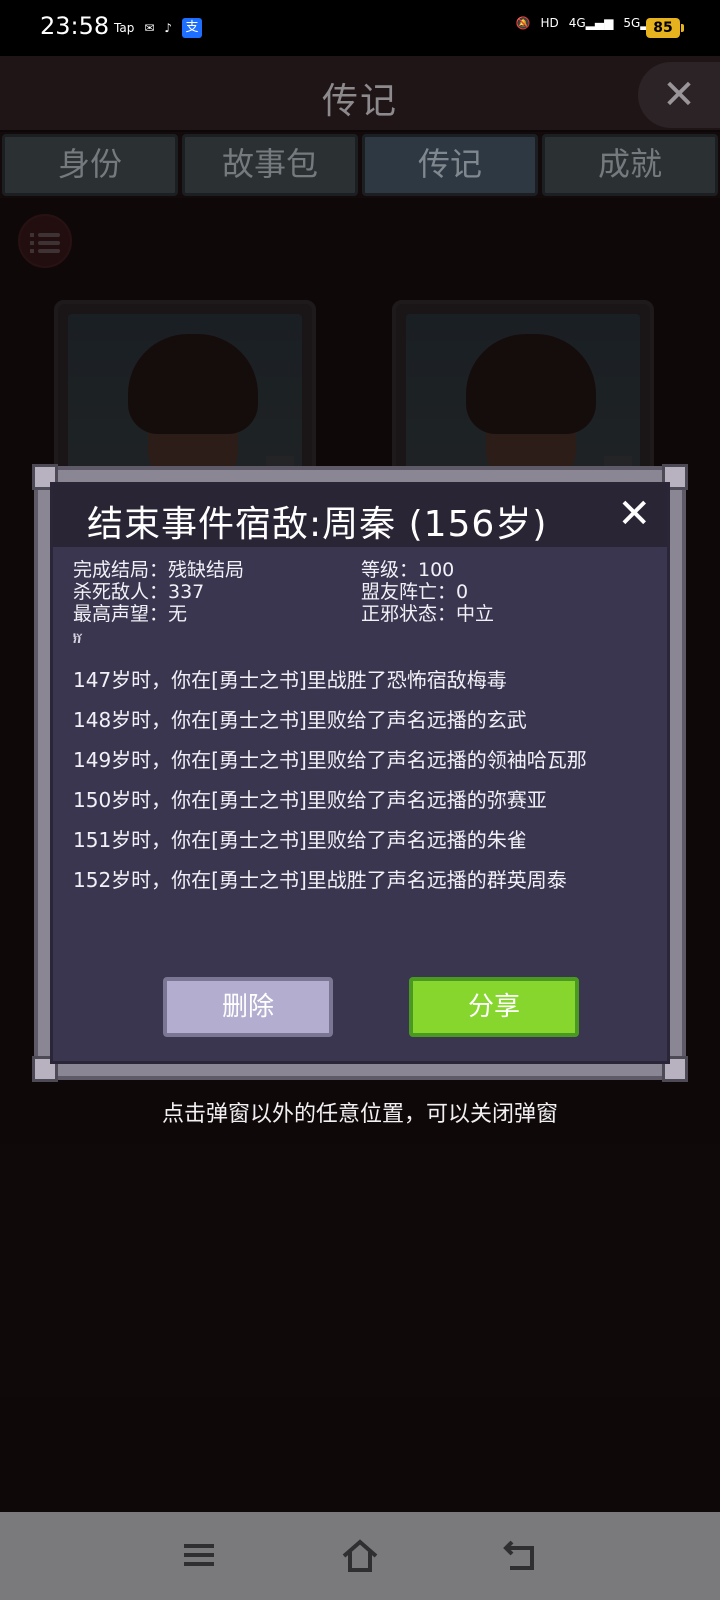  What do you see at coordinates (159, 570) in the screenshot?
I see `stat-ending: 完成结局：残缺结局` at bounding box center [159, 570].